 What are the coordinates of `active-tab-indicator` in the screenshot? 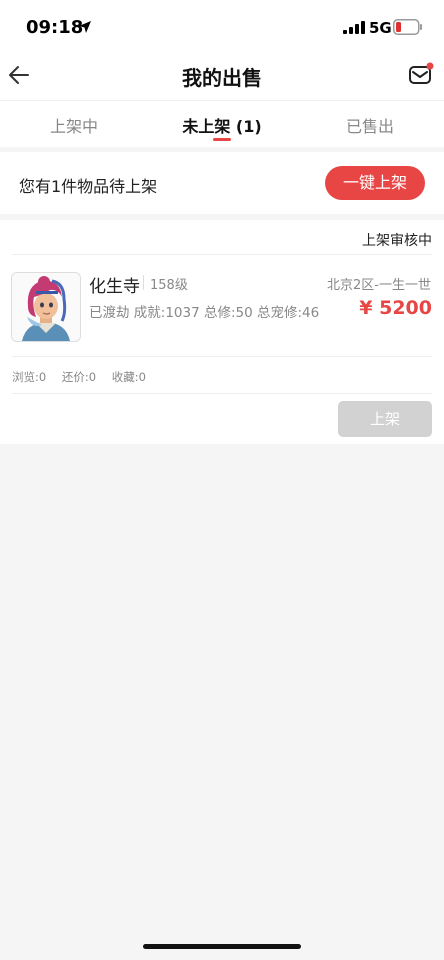 It's located at (222, 139).